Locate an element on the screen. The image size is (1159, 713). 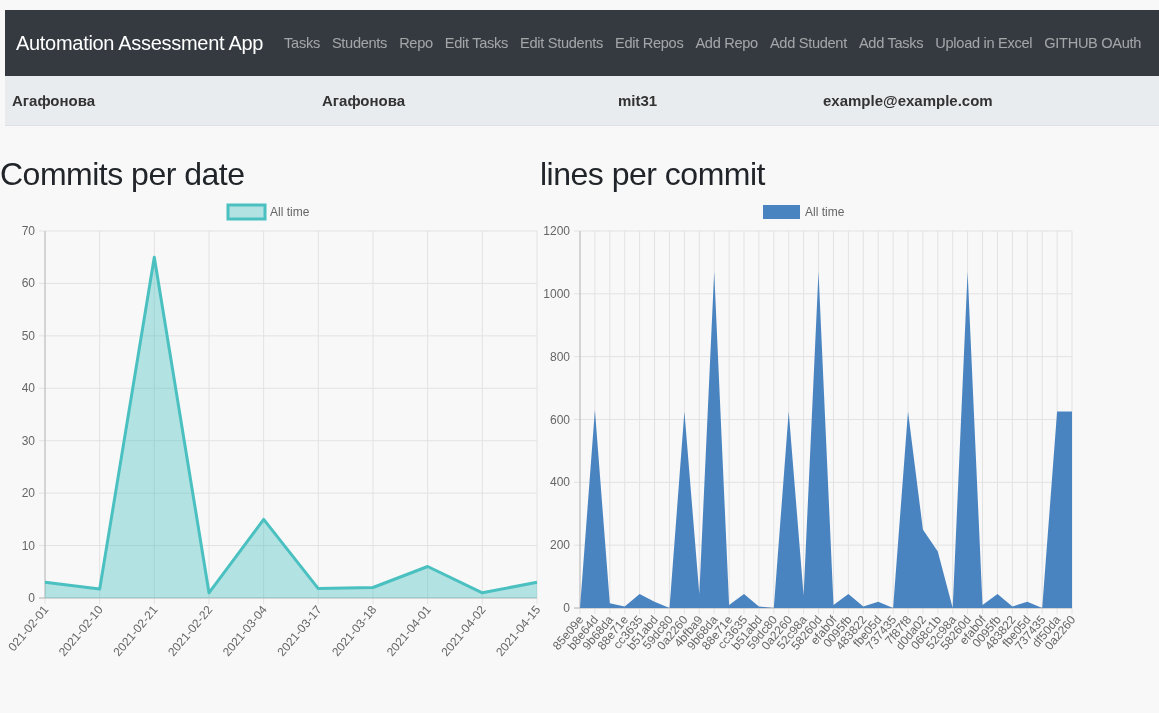
y-axis-label: 70 is located at coordinates (28, 231).